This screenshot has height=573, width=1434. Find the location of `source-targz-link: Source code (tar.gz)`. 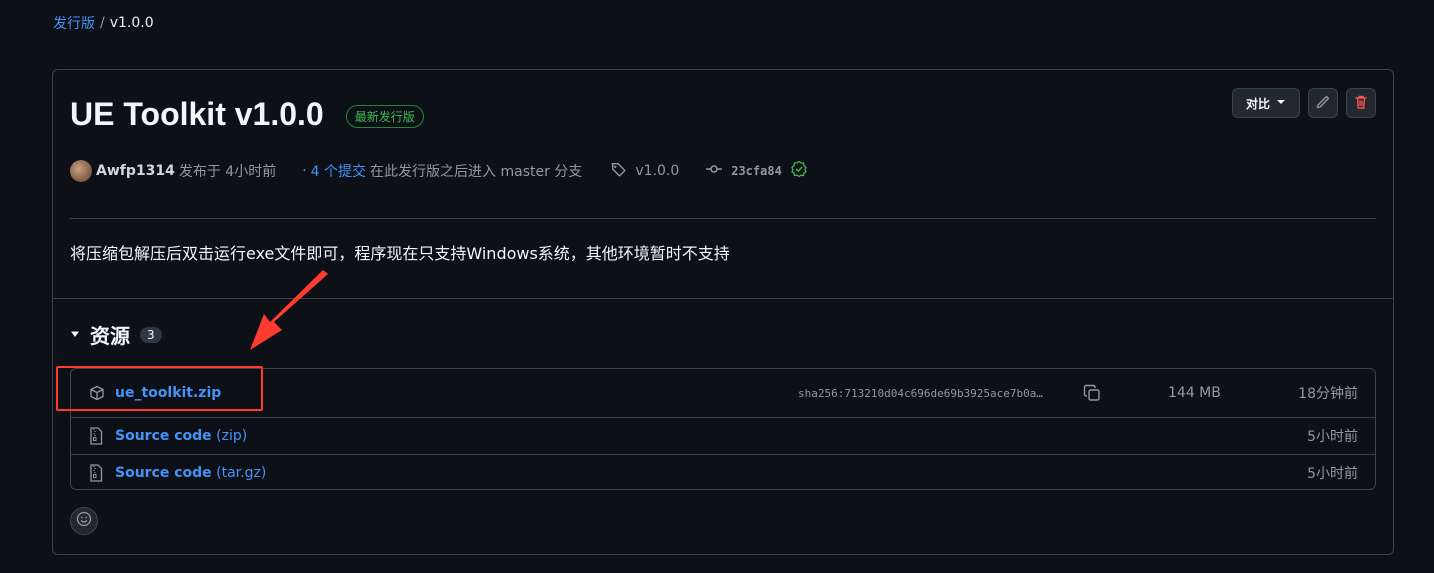

source-targz-link: Source code (tar.gz) is located at coordinates (190, 473).